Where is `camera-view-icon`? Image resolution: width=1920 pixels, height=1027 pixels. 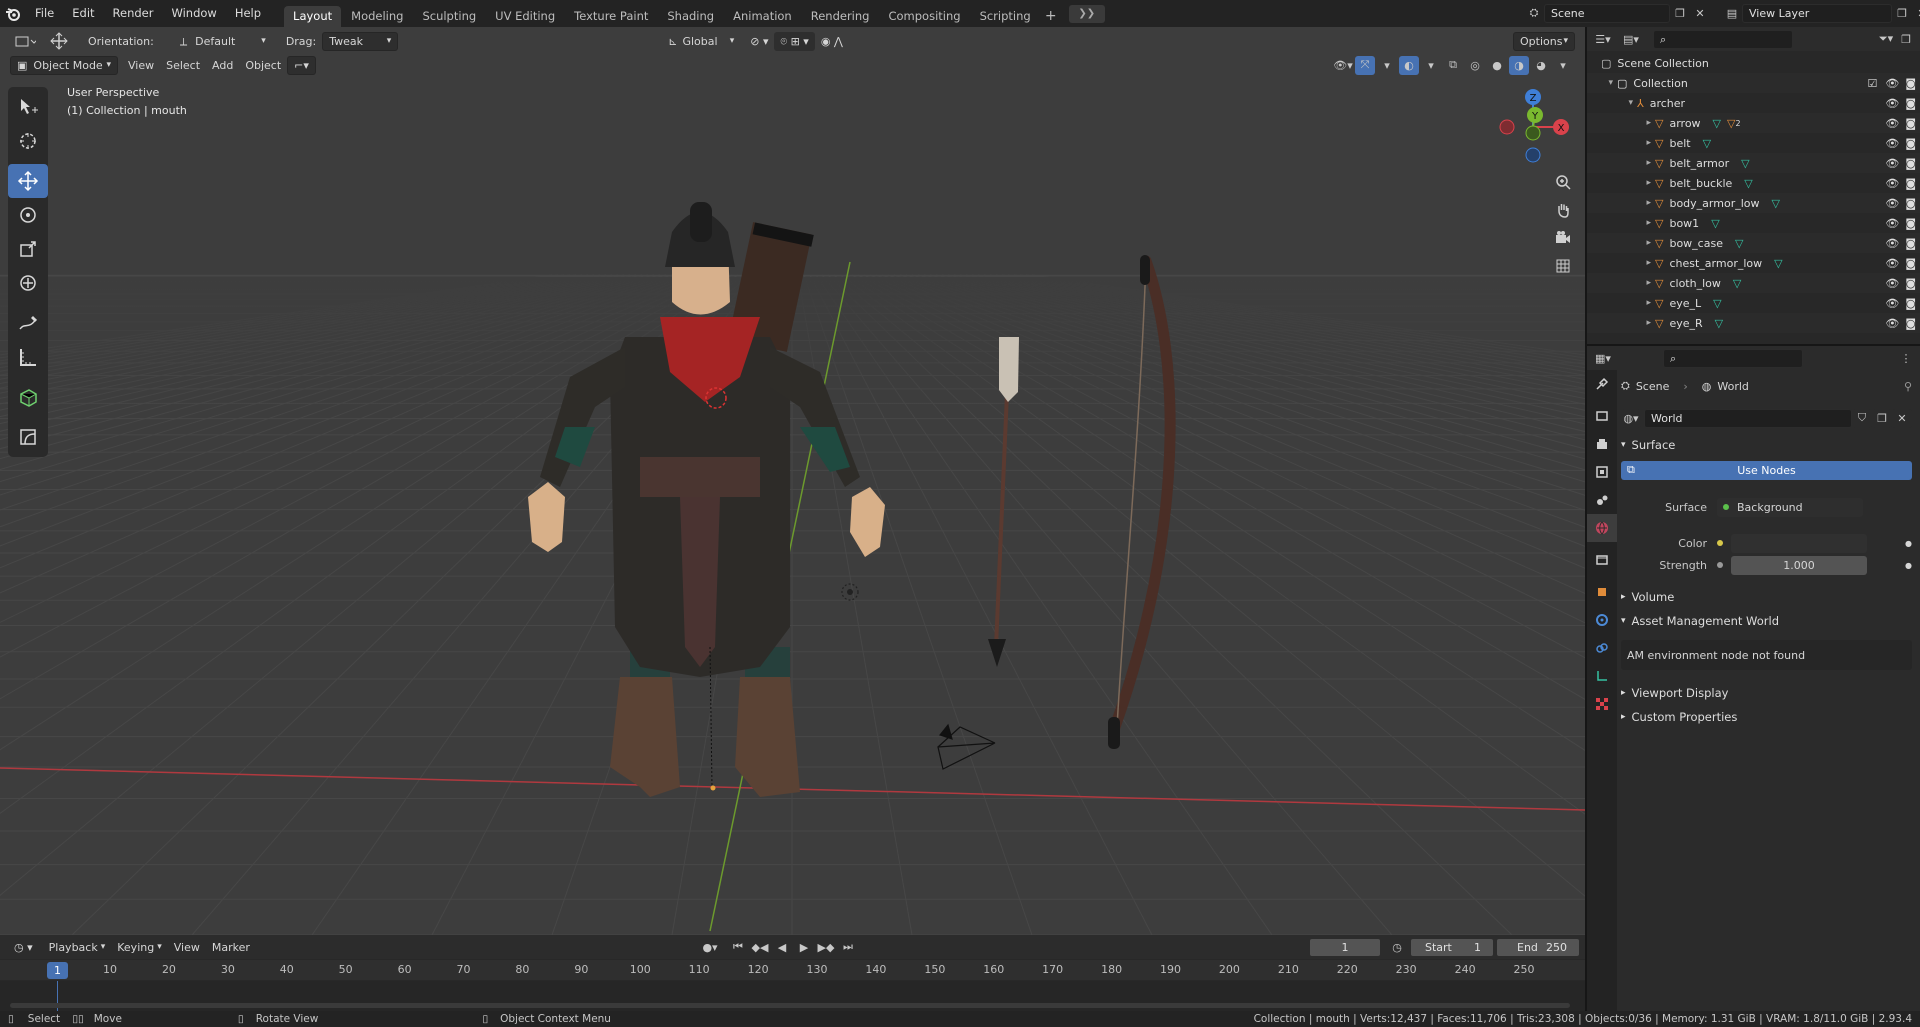
camera-view-icon is located at coordinates (1563, 238).